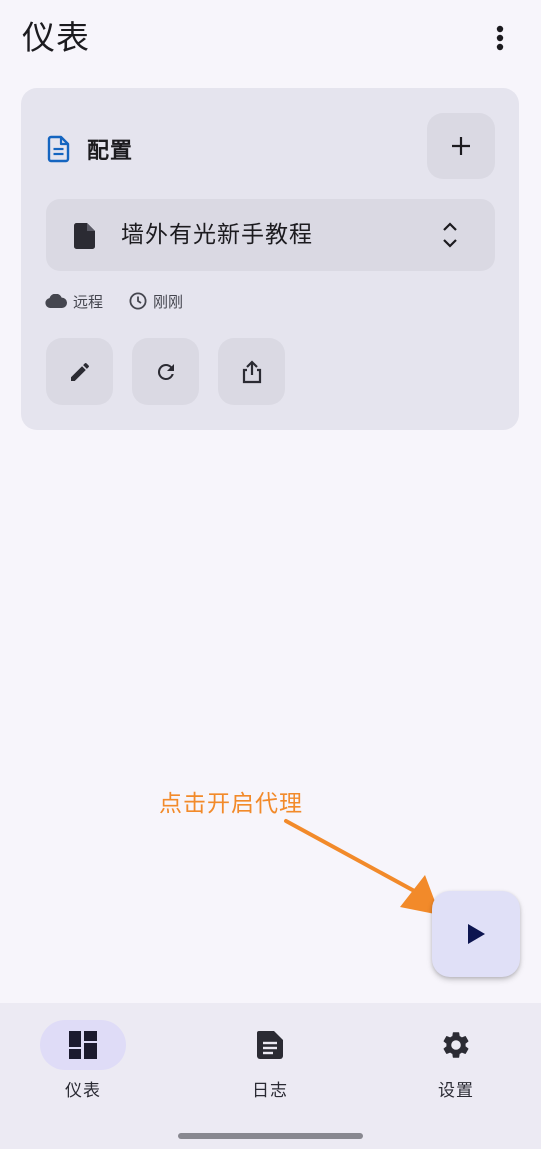 The image size is (541, 1149). I want to click on play-icon, so click(476, 934).